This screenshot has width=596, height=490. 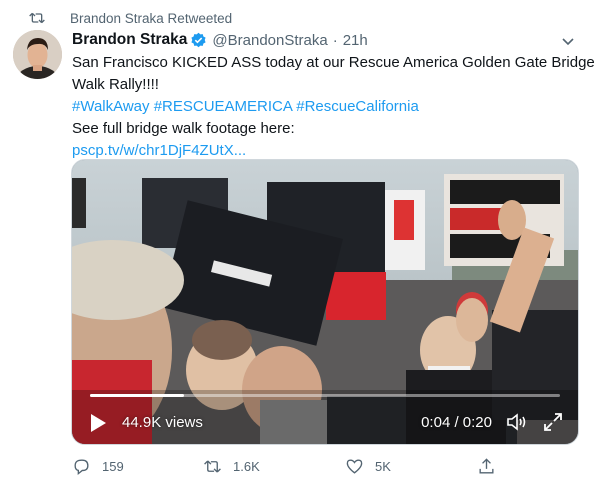 I want to click on author-handle: @BrandonStraka, so click(x=269, y=40).